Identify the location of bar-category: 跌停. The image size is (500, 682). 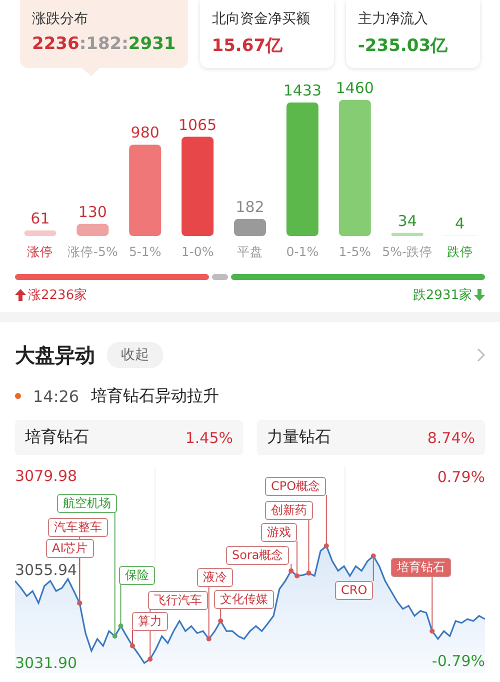
(459, 251).